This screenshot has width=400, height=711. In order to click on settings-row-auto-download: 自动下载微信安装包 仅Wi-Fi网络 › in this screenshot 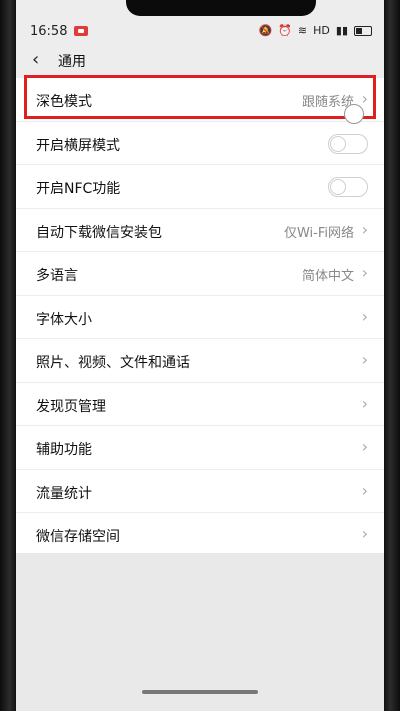, I will do `click(200, 230)`.